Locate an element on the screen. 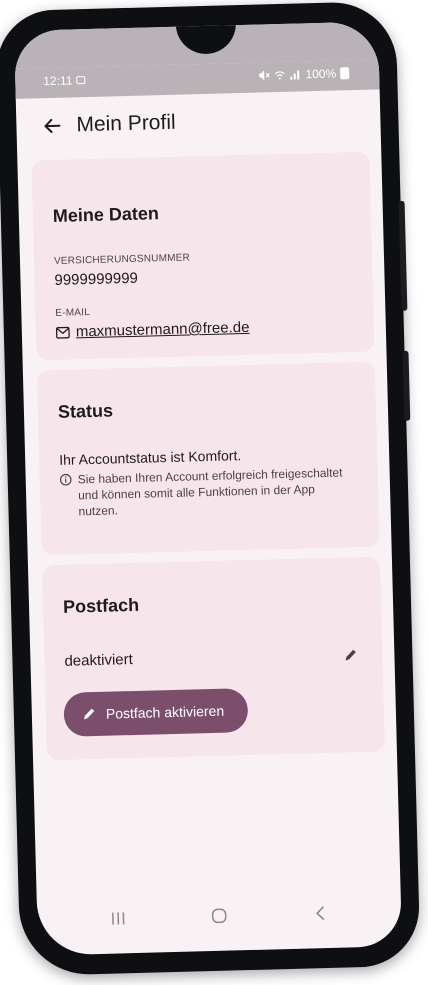 The height and width of the screenshot is (985, 428). battery-icon is located at coordinates (345, 73).